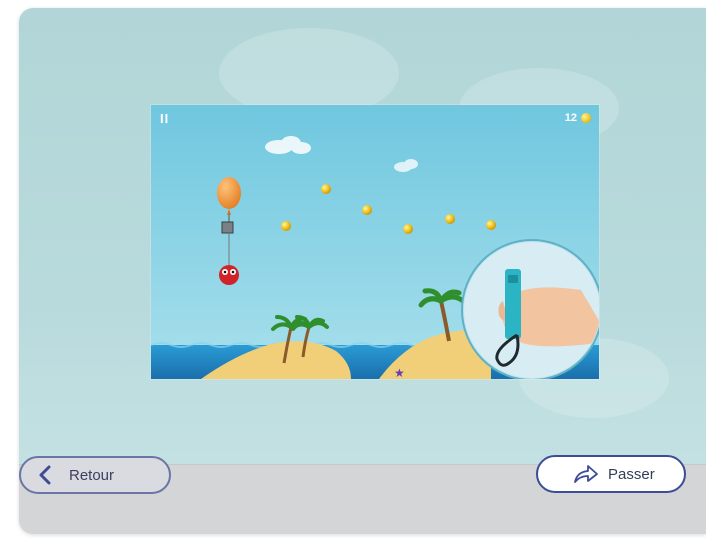  I want to click on back-label: Retour, so click(92, 475).